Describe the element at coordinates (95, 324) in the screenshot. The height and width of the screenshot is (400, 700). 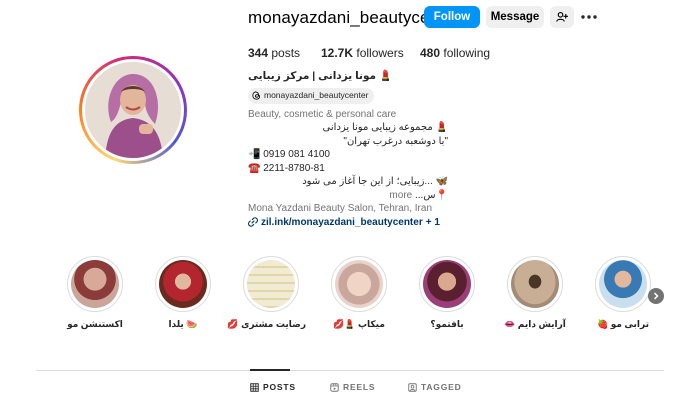
I see `highlight-label: اکستنشن مو` at that location.